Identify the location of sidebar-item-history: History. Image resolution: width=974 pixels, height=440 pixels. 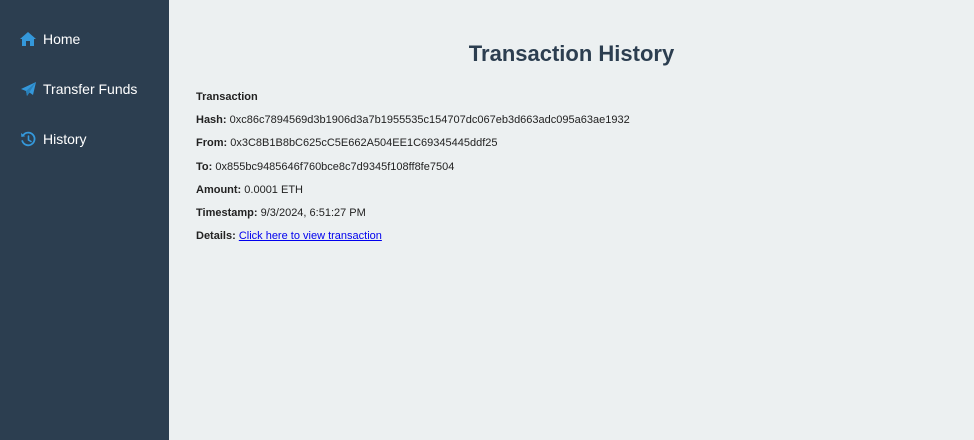
(84, 139).